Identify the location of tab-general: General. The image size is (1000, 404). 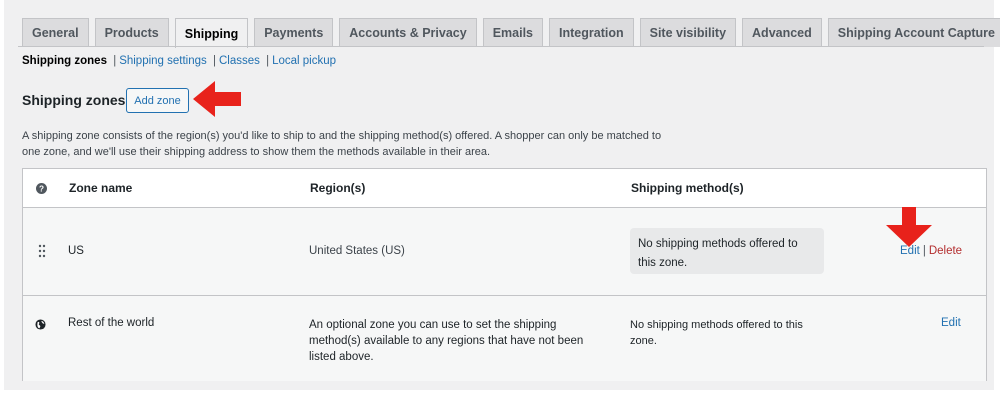
(55, 32).